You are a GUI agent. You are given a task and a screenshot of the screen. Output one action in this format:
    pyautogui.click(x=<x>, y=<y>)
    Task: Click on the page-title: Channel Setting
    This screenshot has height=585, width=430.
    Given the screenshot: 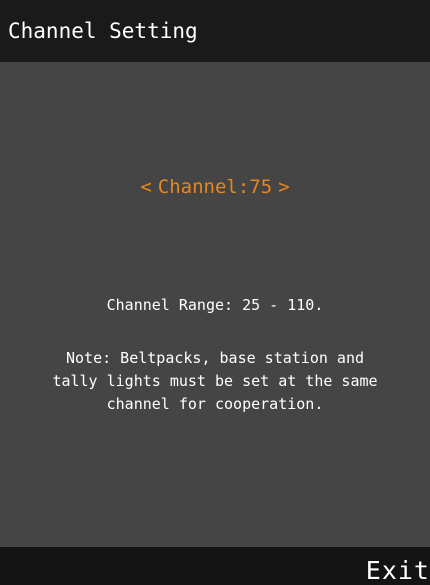 What is the action you would take?
    pyautogui.click(x=103, y=31)
    